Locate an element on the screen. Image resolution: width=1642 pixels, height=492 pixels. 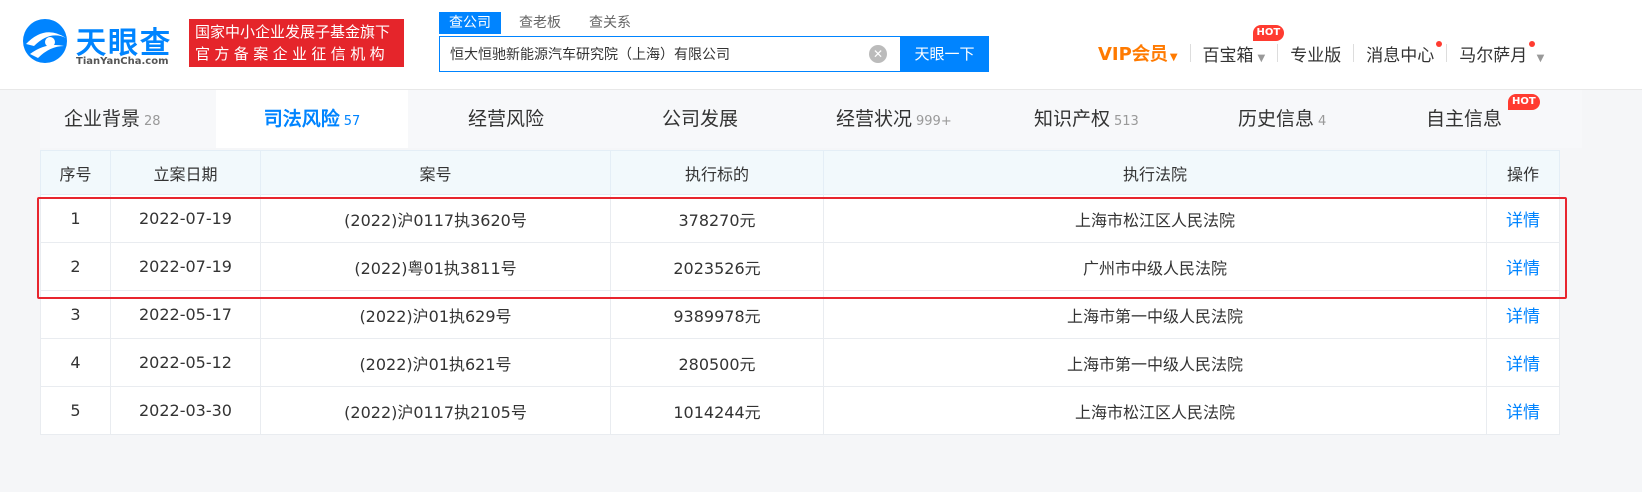
tab-label: 经营风险 is located at coordinates (506, 119).